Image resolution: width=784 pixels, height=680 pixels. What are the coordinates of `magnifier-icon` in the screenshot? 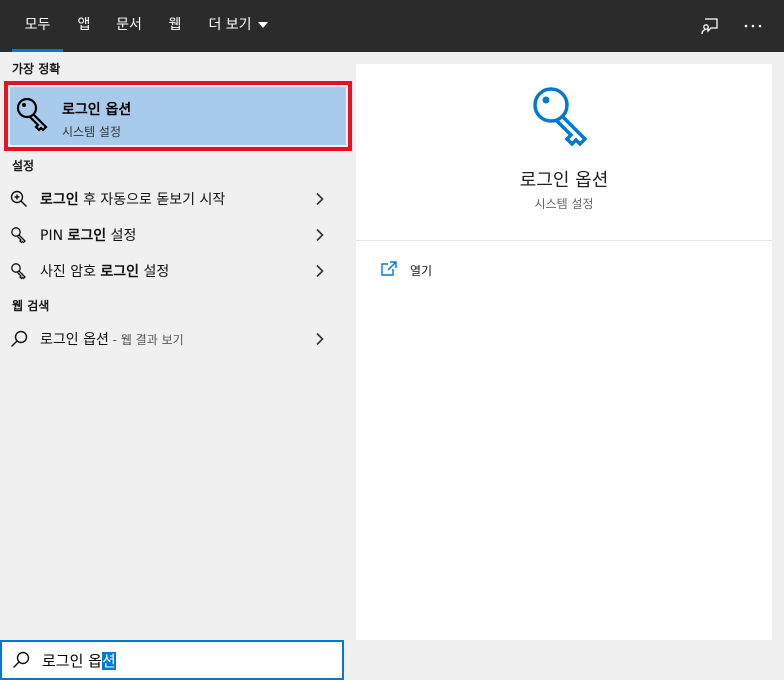 It's located at (19, 199).